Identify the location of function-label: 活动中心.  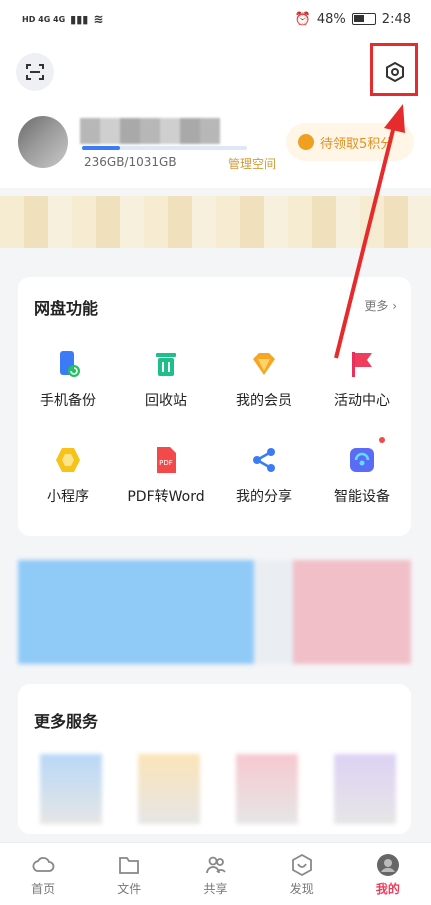
(362, 401).